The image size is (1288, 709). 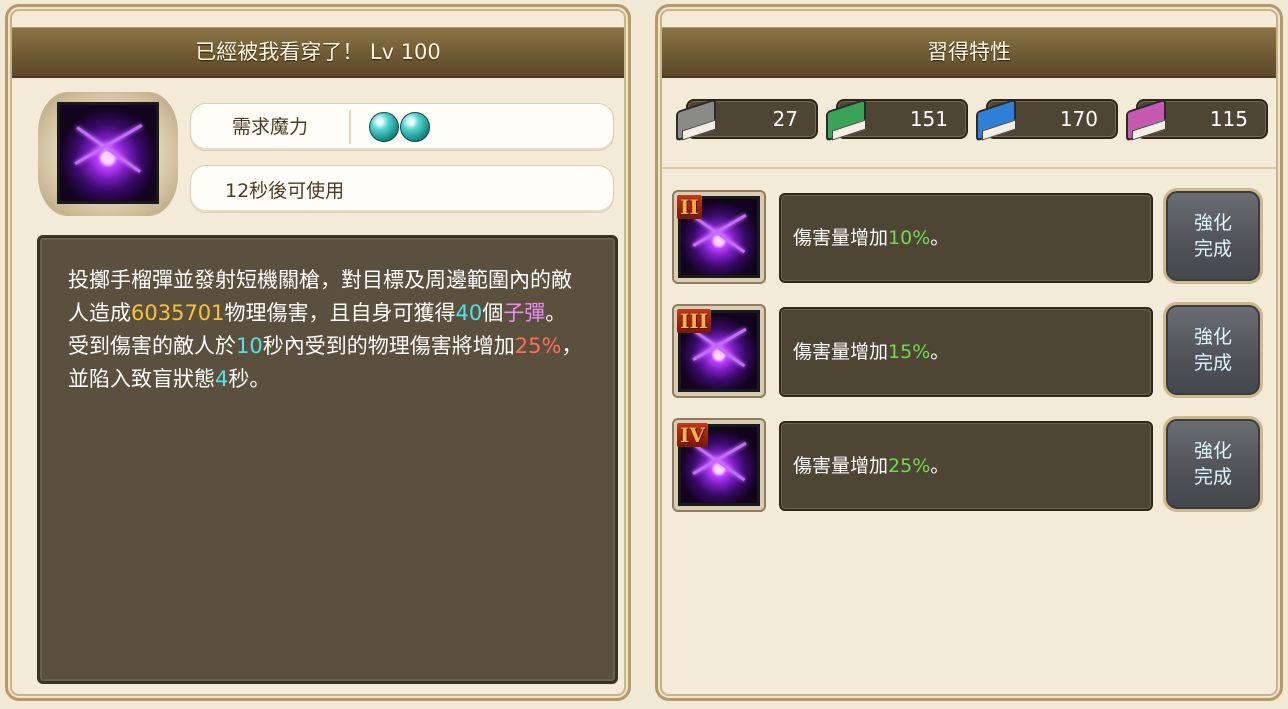 What do you see at coordinates (971, 123) in the screenshot?
I see `book-counts: 27 151 170 115` at bounding box center [971, 123].